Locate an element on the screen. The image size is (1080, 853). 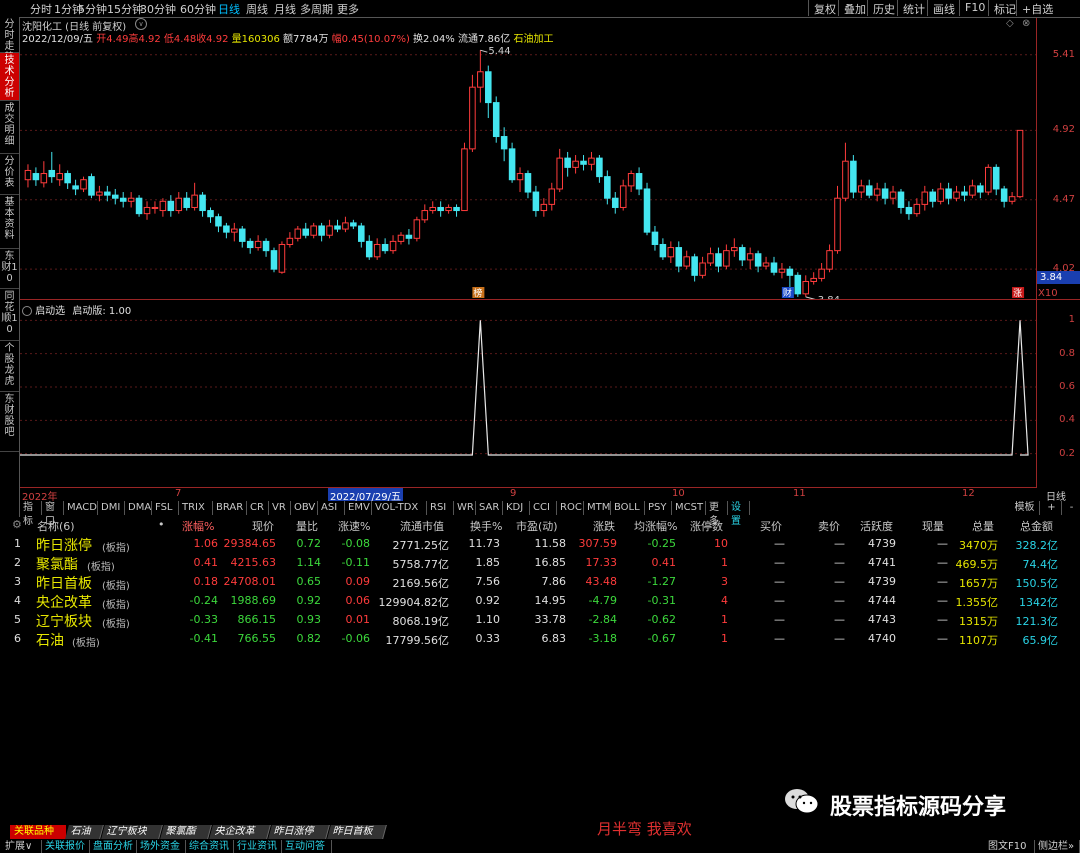
left-tab-6: 同花顺10 is located at coordinates (9, 315).